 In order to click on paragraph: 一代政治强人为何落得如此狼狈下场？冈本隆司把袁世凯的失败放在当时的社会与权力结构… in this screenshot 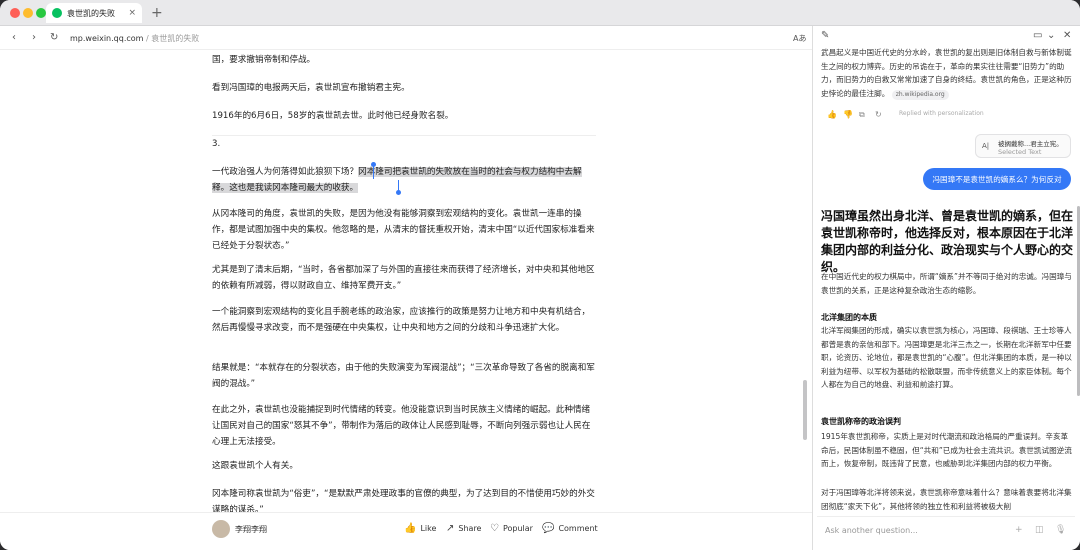, I will do `click(404, 180)`.